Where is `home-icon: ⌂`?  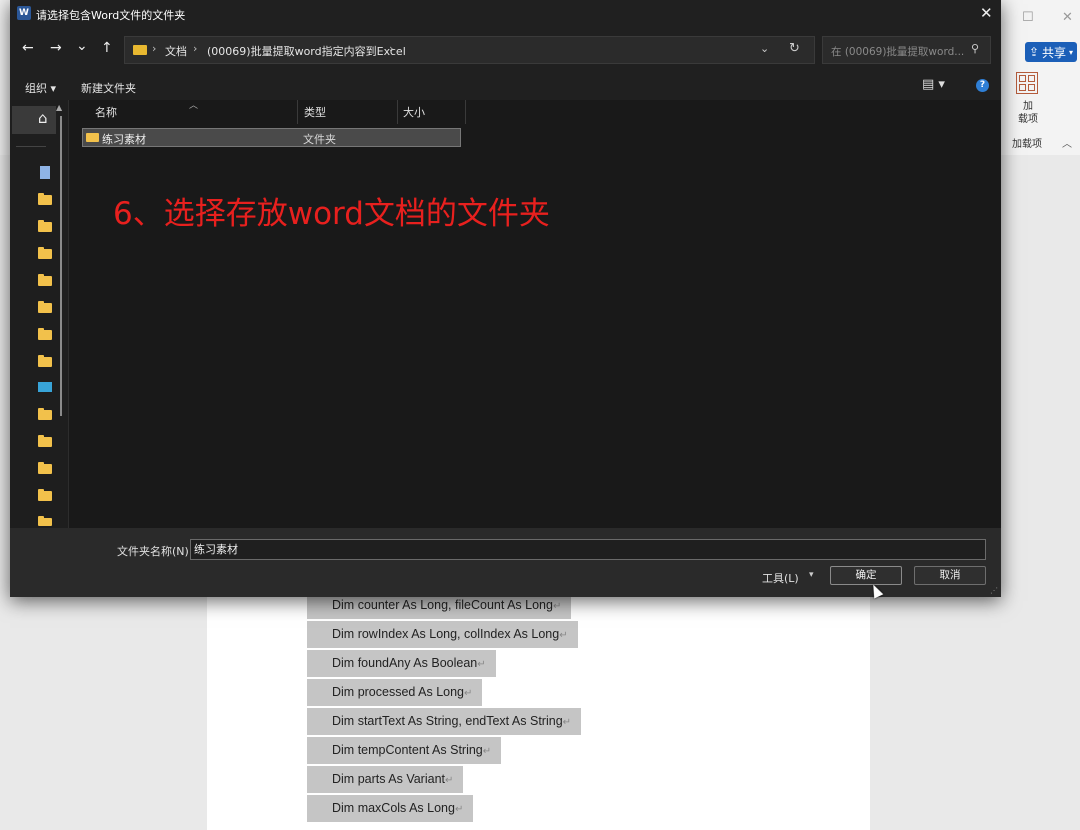
home-icon: ⌂ is located at coordinates (43, 118).